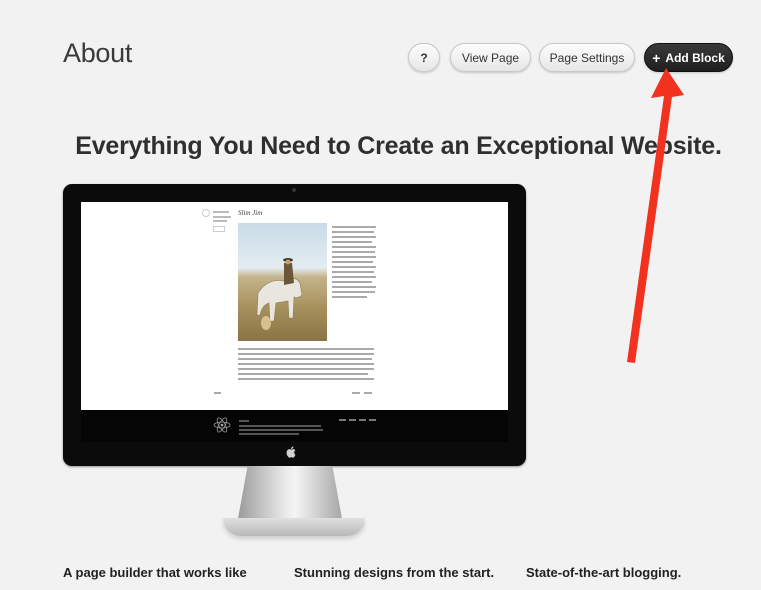 Image resolution: width=761 pixels, height=590 pixels. Describe the element at coordinates (695, 57) in the screenshot. I see `add-block-label: Add Block` at that location.